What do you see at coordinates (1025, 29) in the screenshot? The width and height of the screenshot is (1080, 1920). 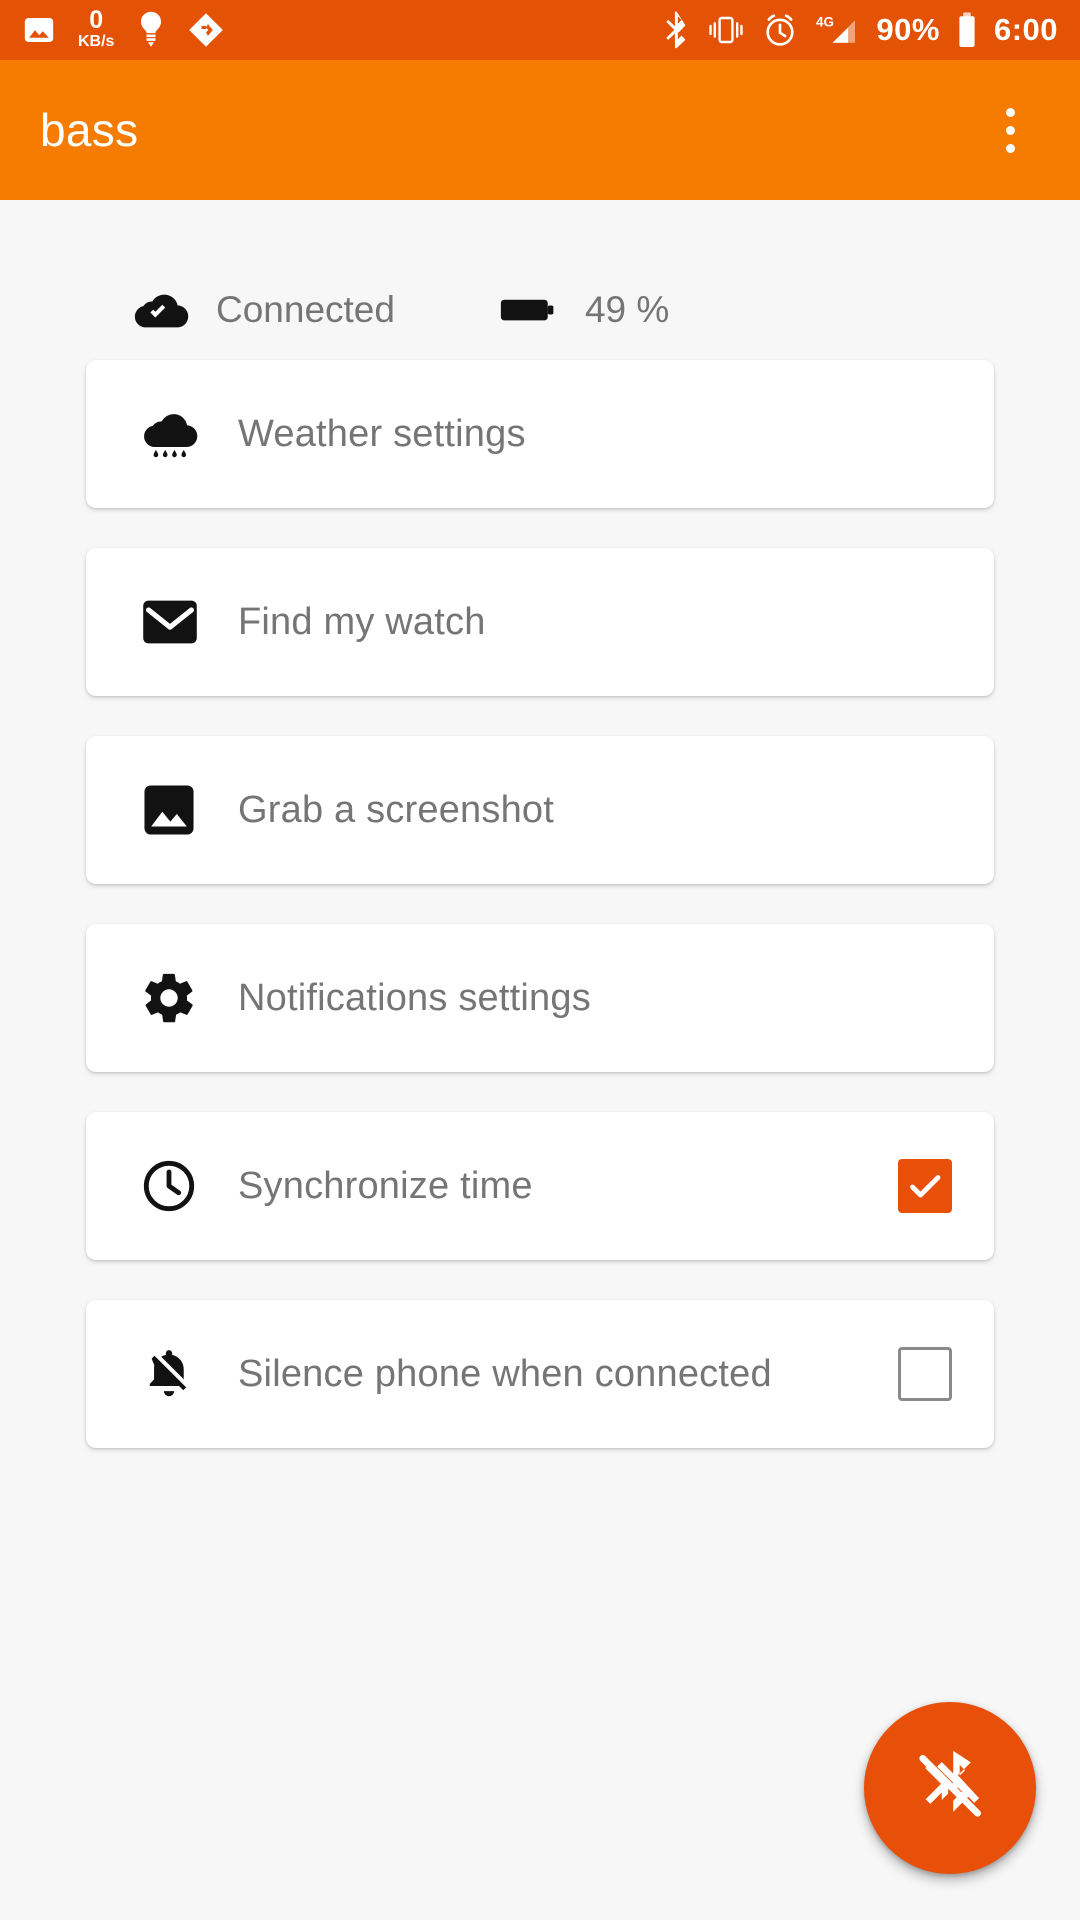 I see `status-bar-clock: 6:00` at bounding box center [1025, 29].